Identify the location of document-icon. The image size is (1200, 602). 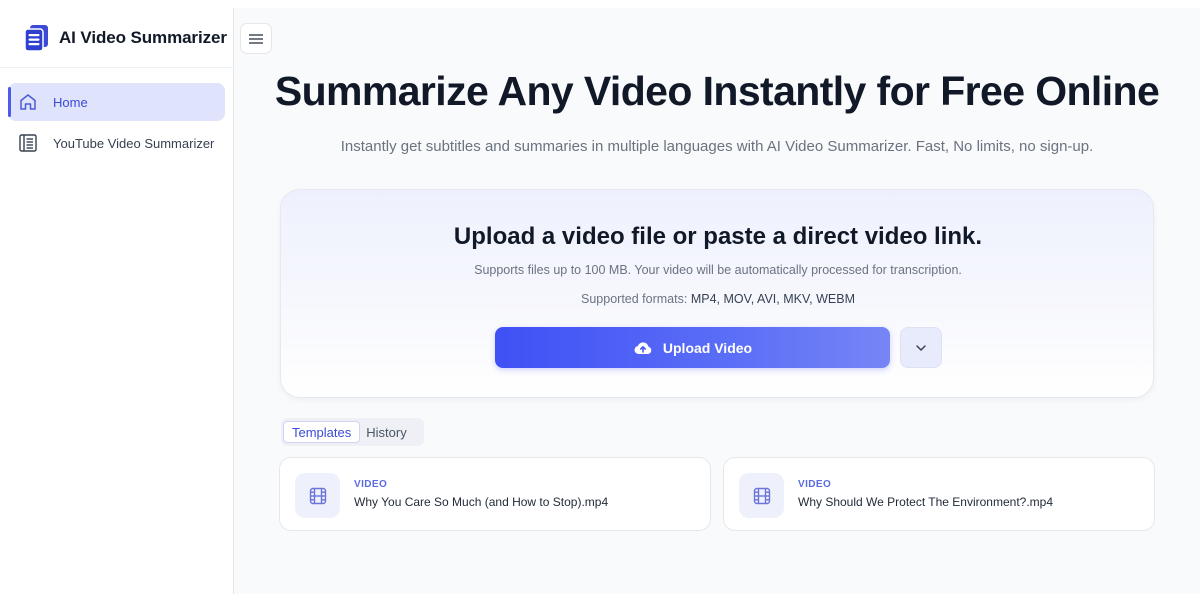
(28, 143).